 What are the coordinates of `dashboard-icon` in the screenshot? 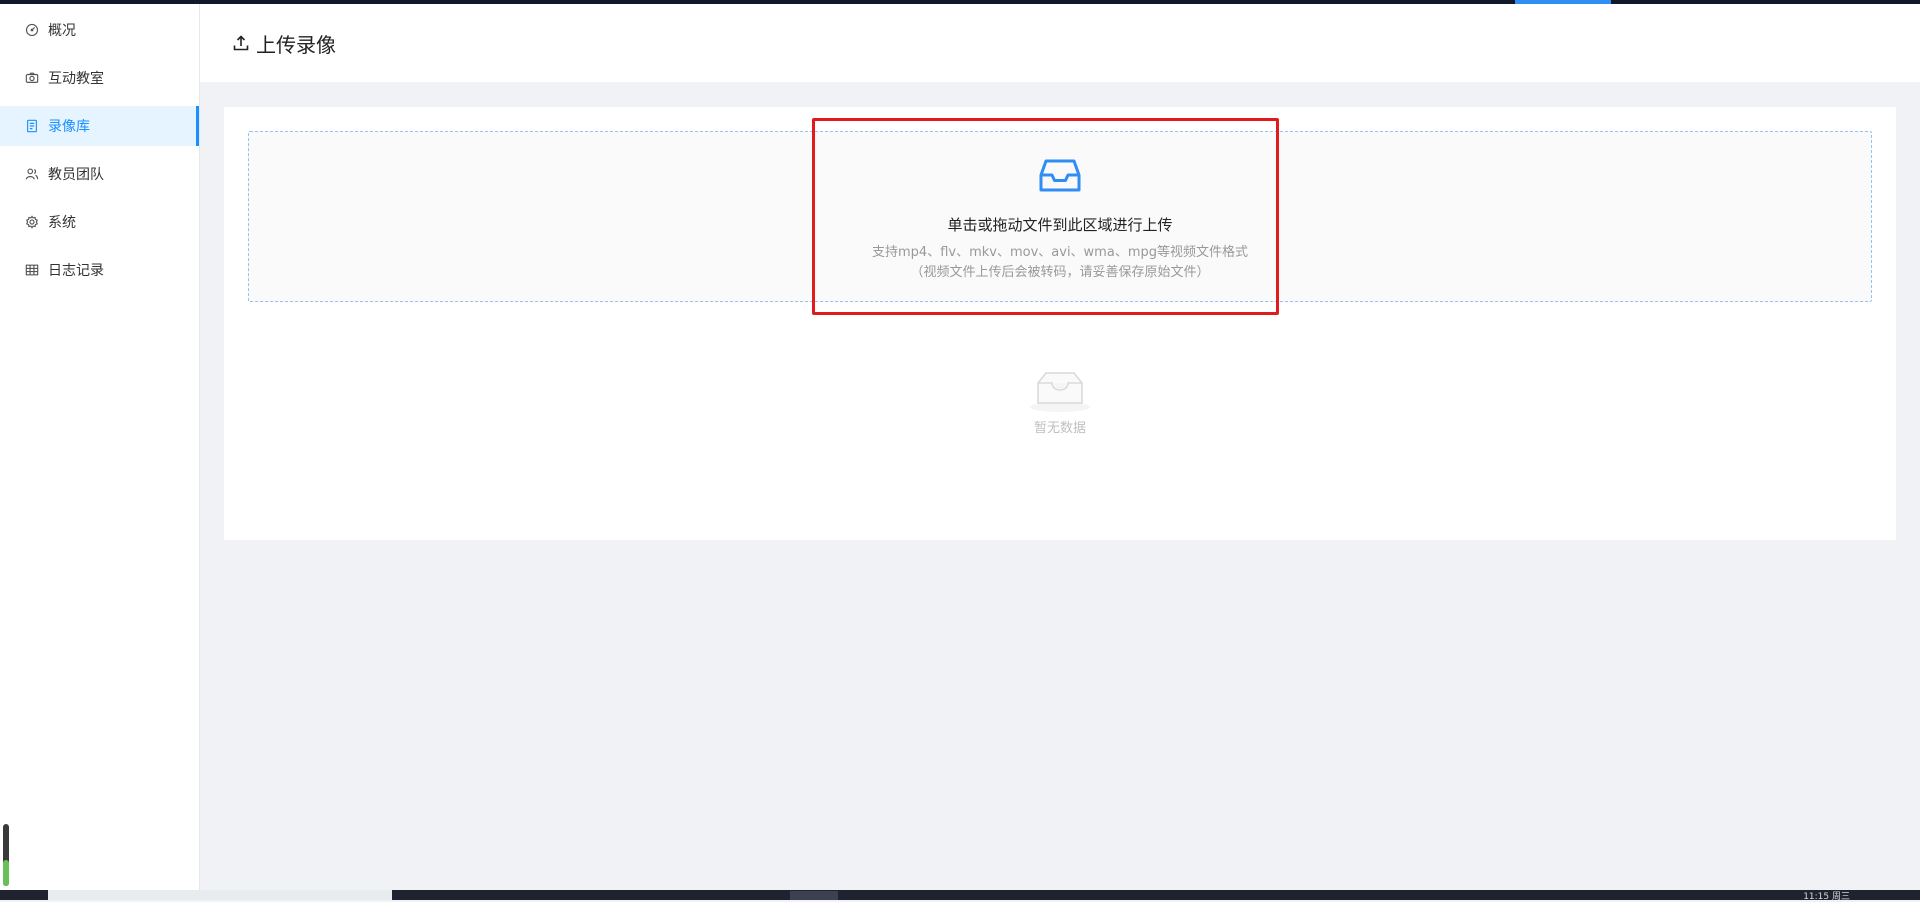 It's located at (32, 30).